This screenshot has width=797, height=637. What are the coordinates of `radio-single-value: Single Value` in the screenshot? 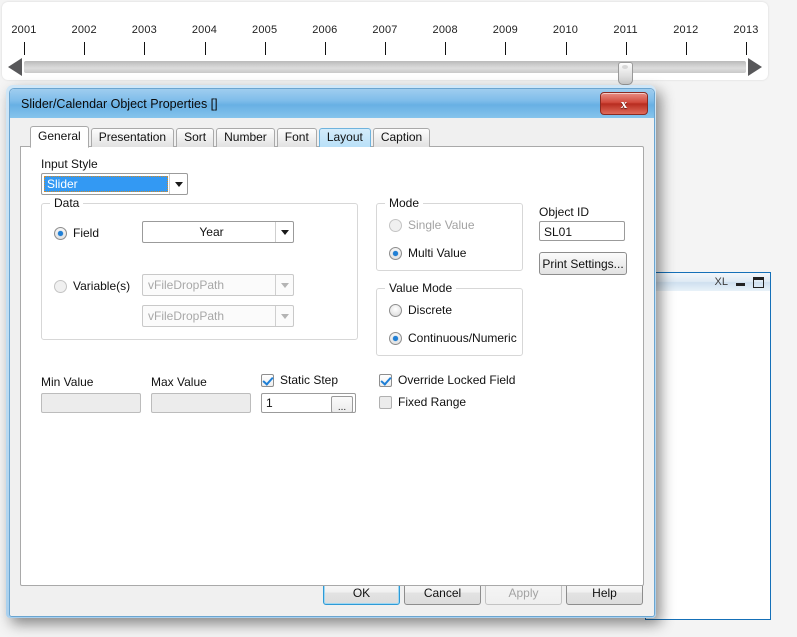 It's located at (432, 225).